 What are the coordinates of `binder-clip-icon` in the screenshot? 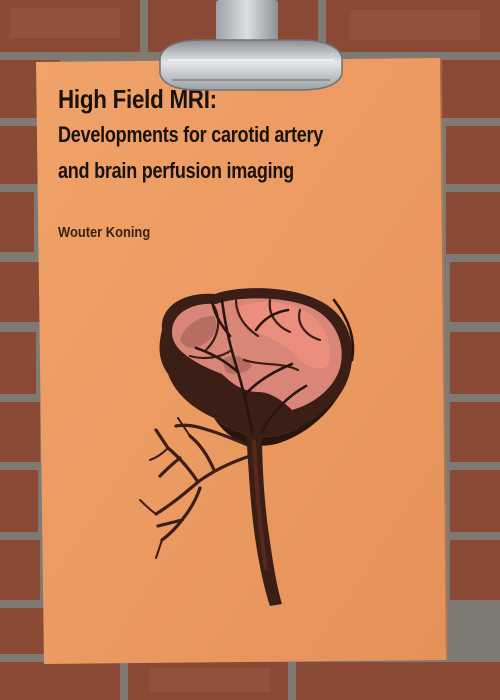 It's located at (251, 45).